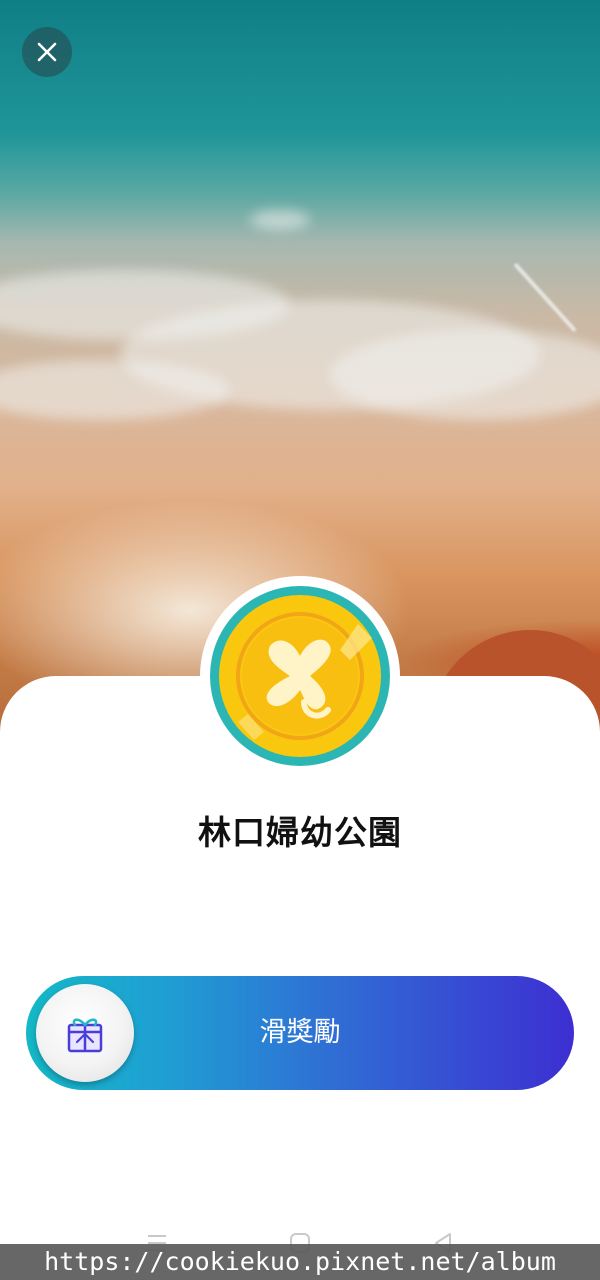 This screenshot has width=600, height=1280. I want to click on close-button, so click(47, 52).